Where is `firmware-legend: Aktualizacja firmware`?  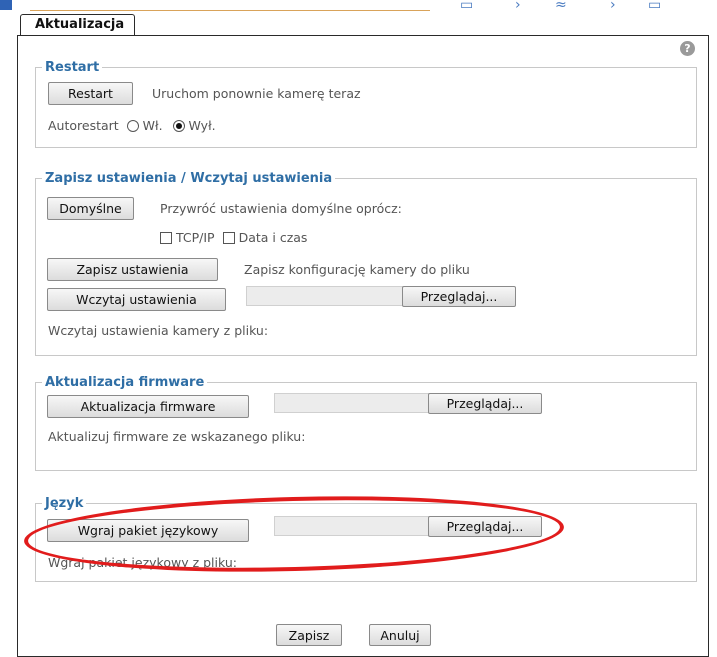
firmware-legend: Aktualizacja firmware is located at coordinates (125, 382).